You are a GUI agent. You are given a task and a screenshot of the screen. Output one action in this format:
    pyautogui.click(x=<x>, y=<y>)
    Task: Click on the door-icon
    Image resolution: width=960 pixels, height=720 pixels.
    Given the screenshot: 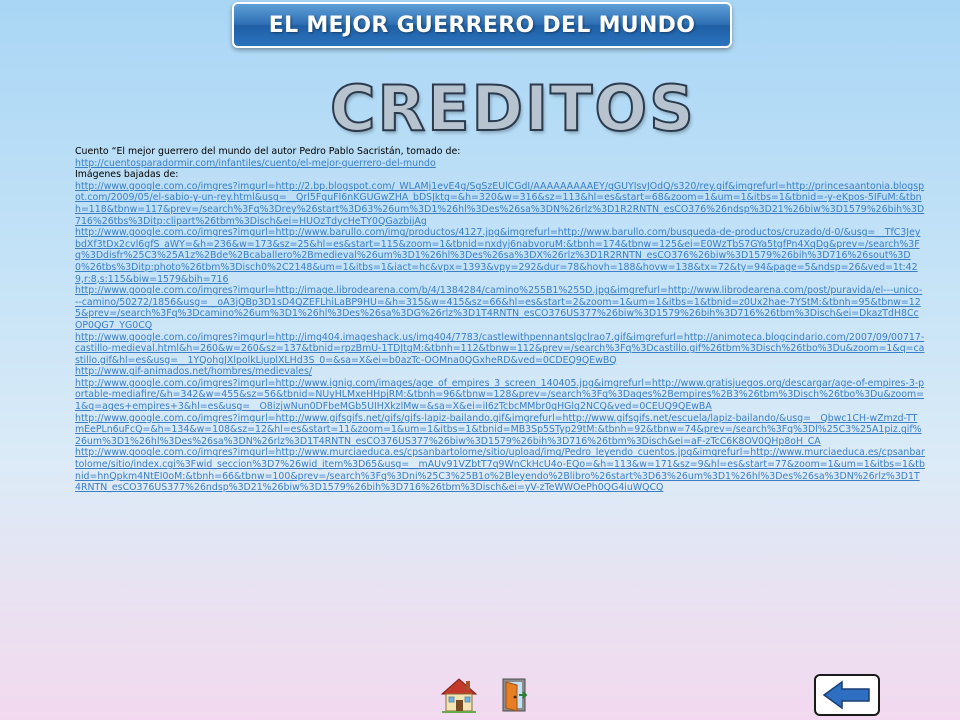 What is the action you would take?
    pyautogui.click(x=515, y=695)
    